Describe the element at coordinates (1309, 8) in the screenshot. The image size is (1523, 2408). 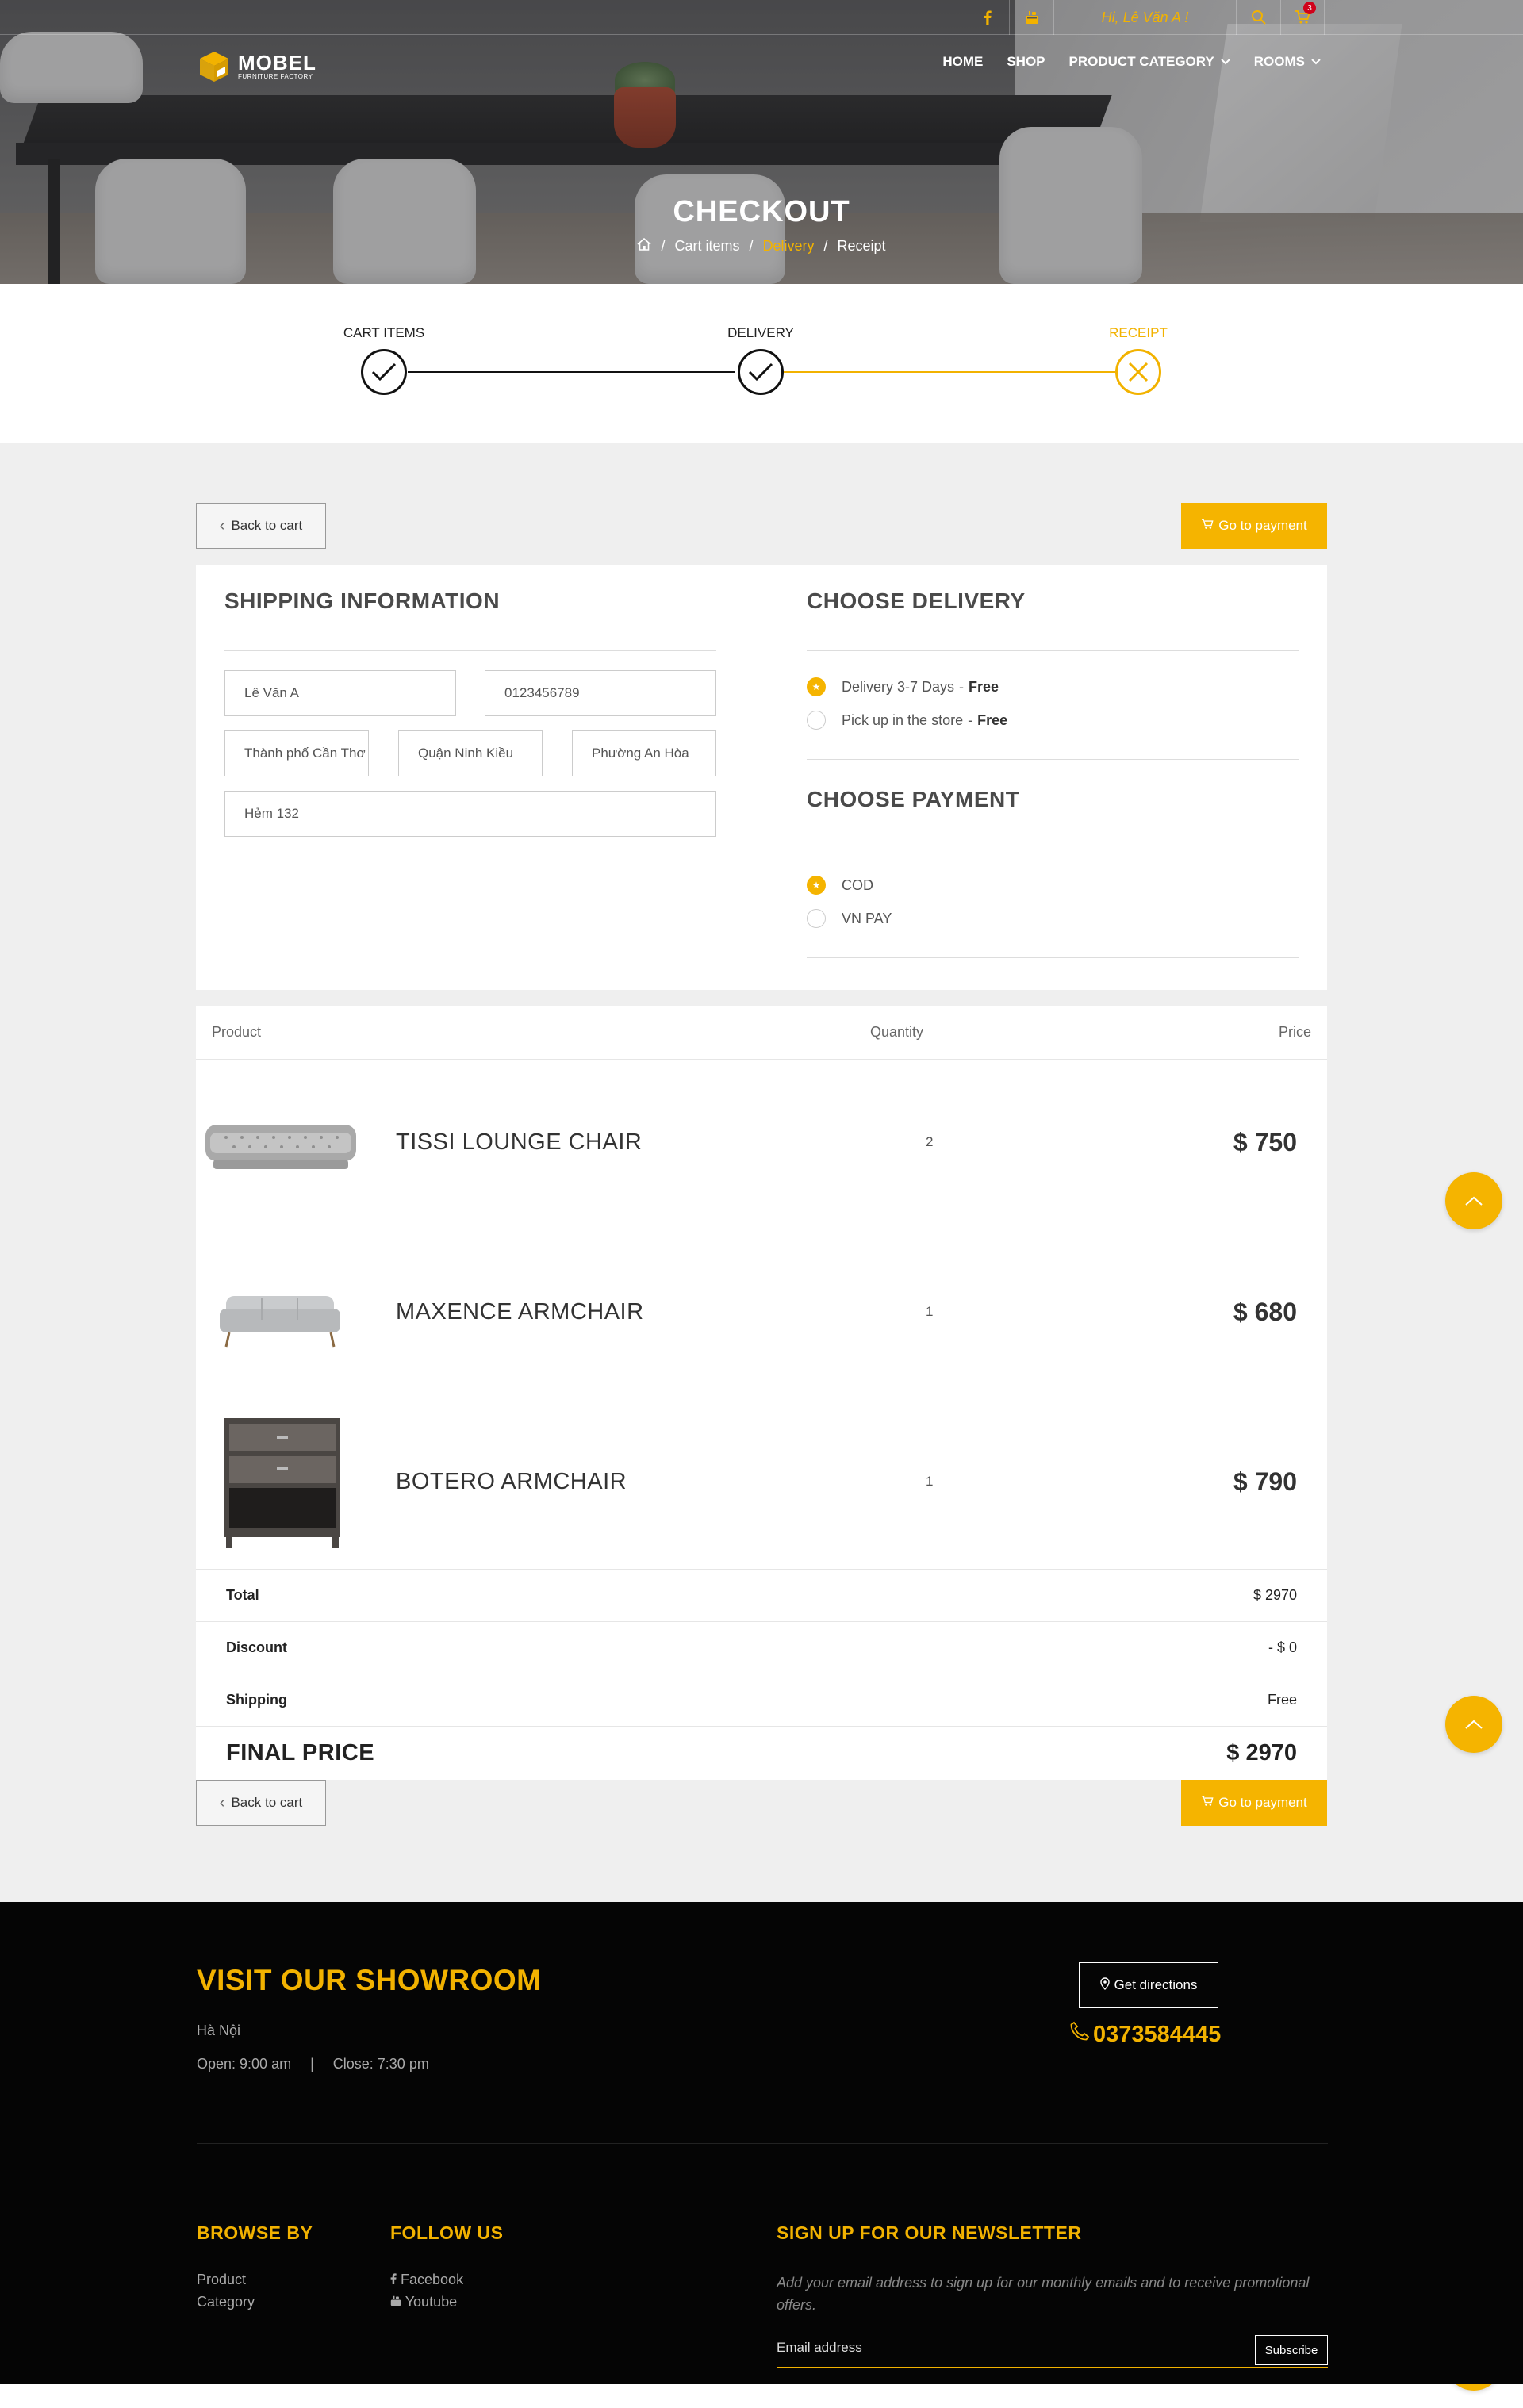
I see `cart-count-badge: 3` at that location.